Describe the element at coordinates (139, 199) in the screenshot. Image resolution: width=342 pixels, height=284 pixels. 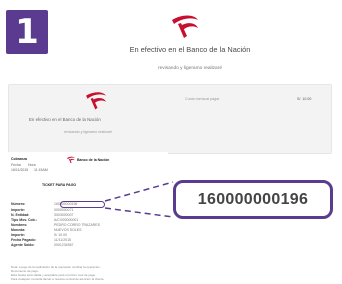
I see `callout-connector` at that location.